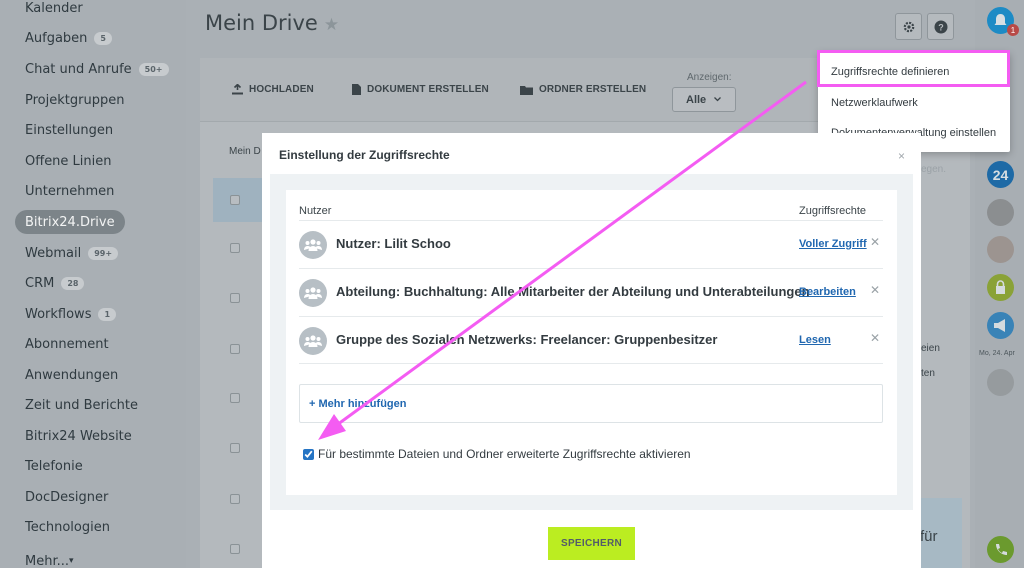 This screenshot has width=1024, height=568. I want to click on gear-icon, so click(908, 26).